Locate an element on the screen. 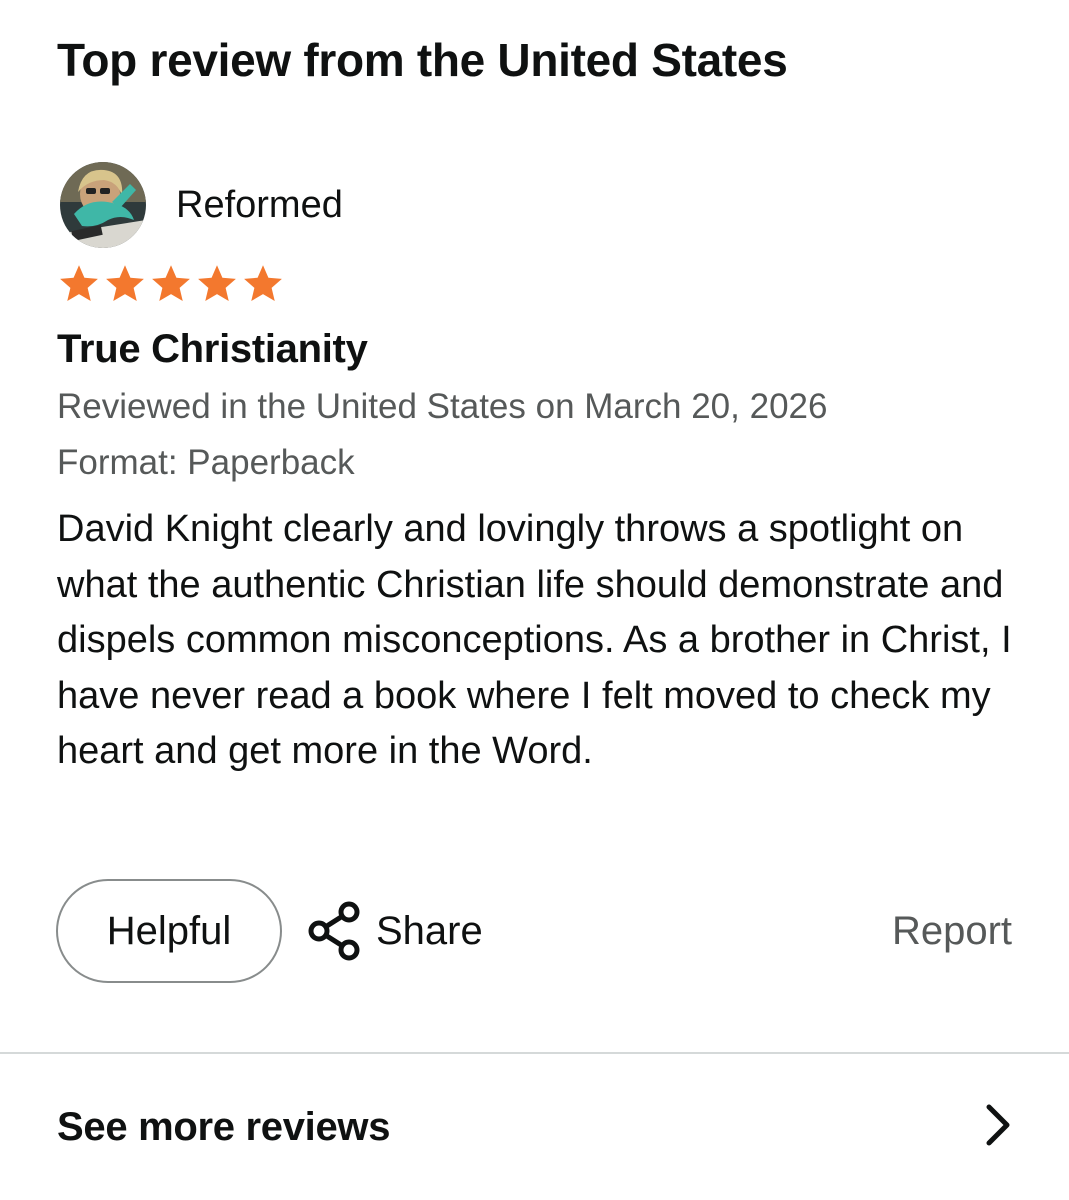  see-more-reviews-link: See more reviews is located at coordinates (534, 1125).